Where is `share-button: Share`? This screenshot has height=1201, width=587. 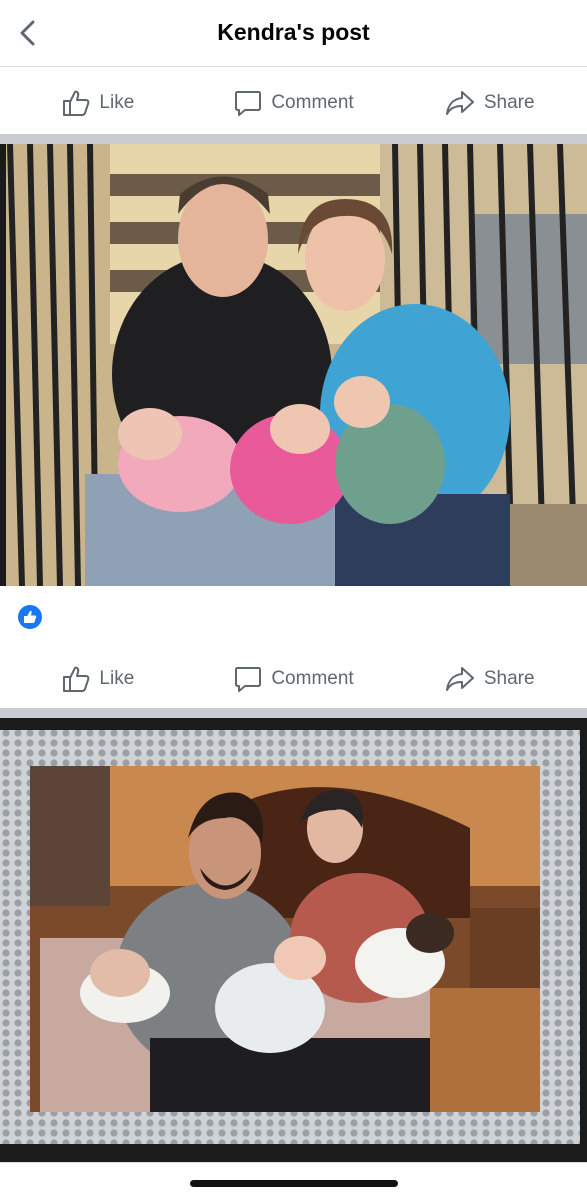 share-button: Share is located at coordinates (489, 103).